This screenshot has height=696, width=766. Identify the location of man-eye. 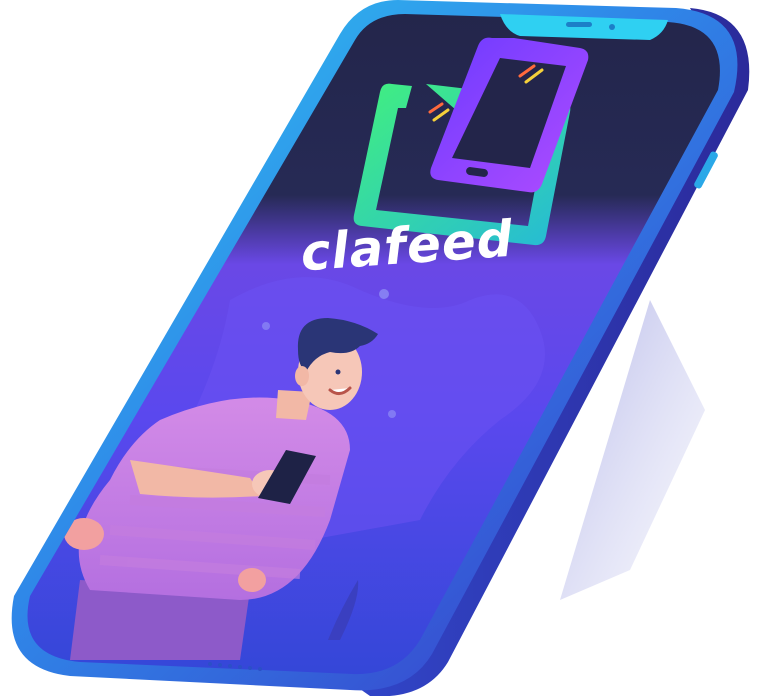
(338, 372).